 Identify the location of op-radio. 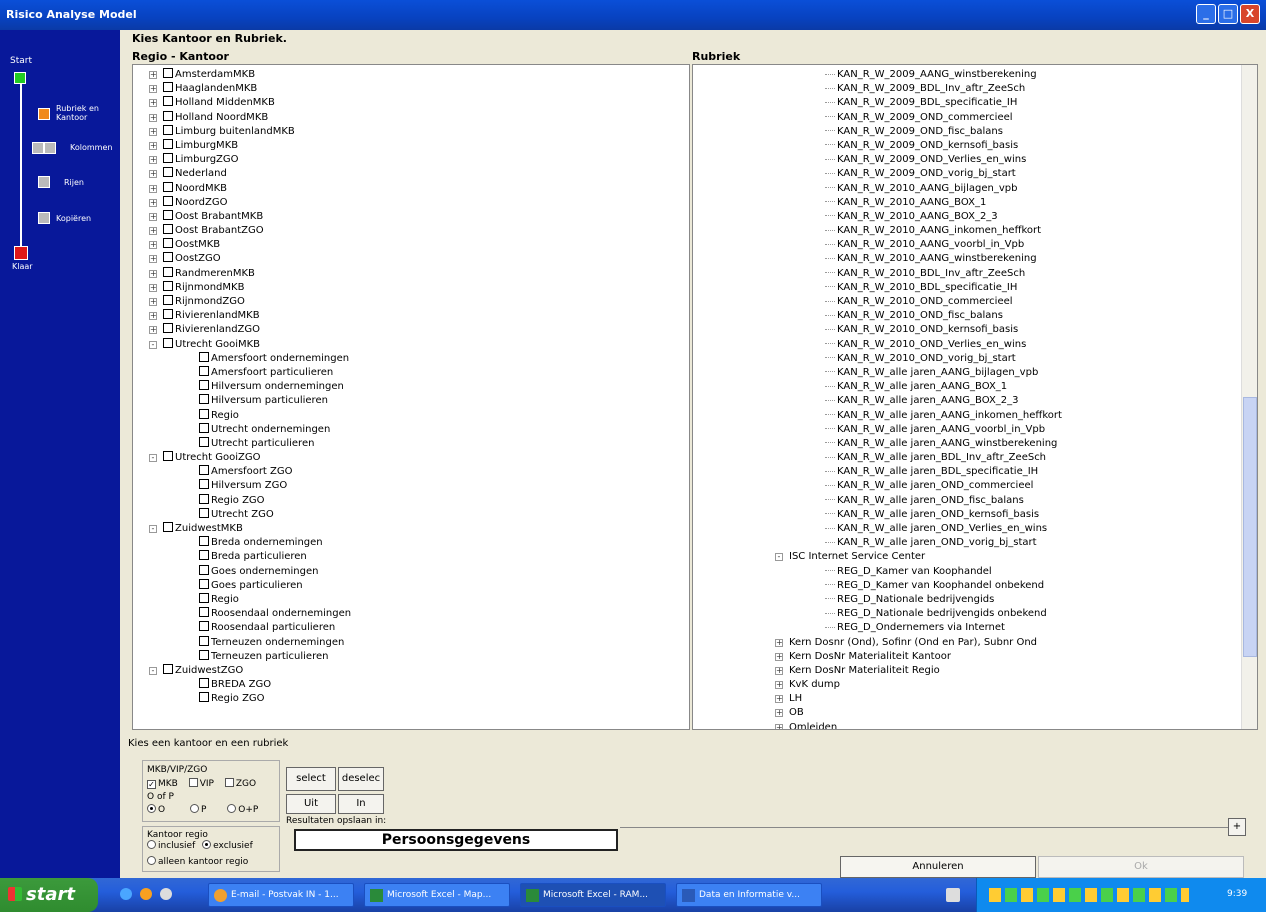
(232, 808).